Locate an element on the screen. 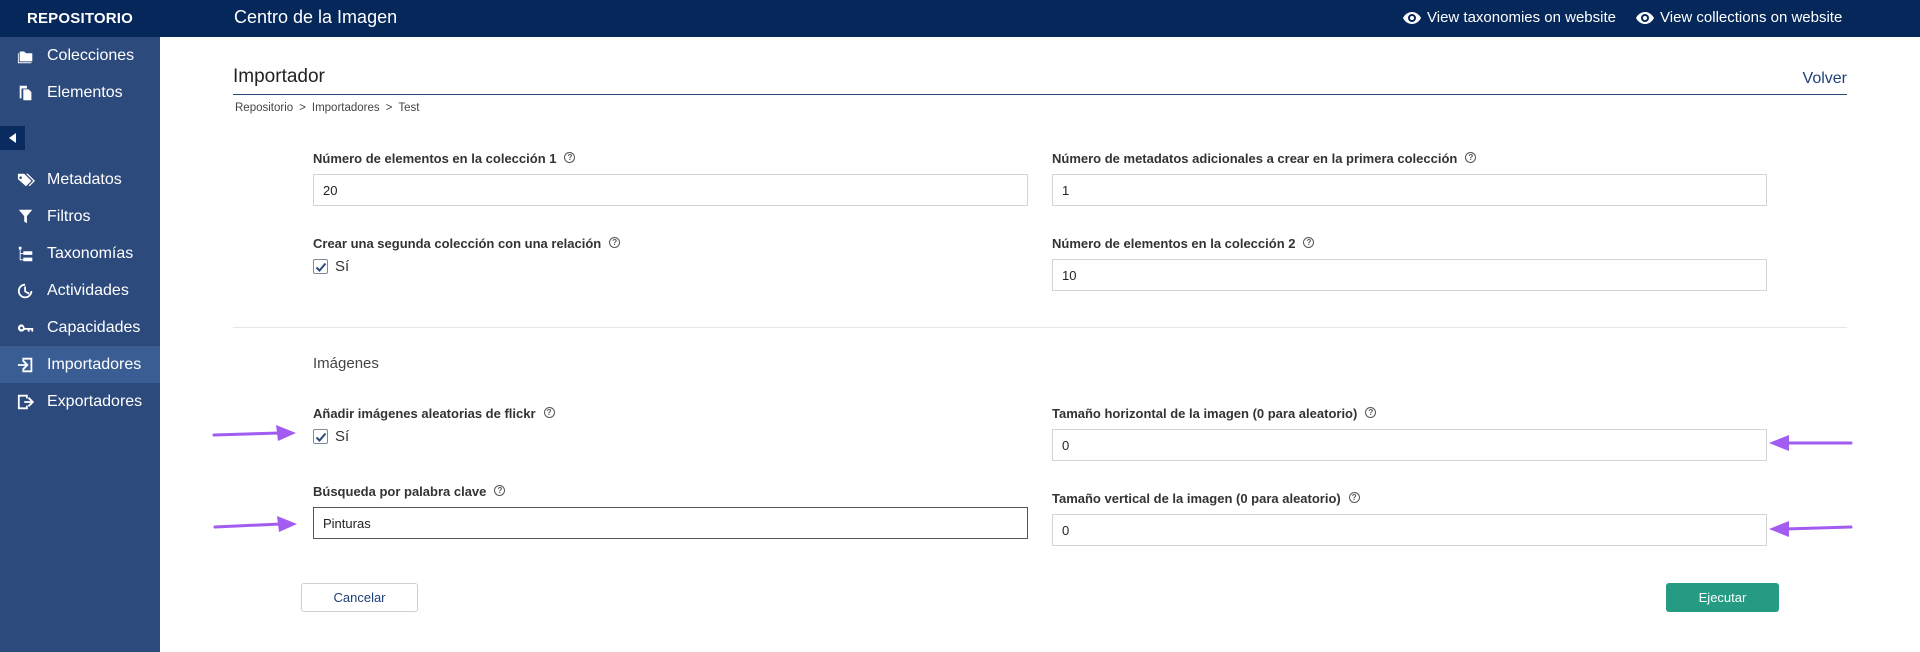 The width and height of the screenshot is (1920, 652). collapse-sidebar-button is located at coordinates (12, 138).